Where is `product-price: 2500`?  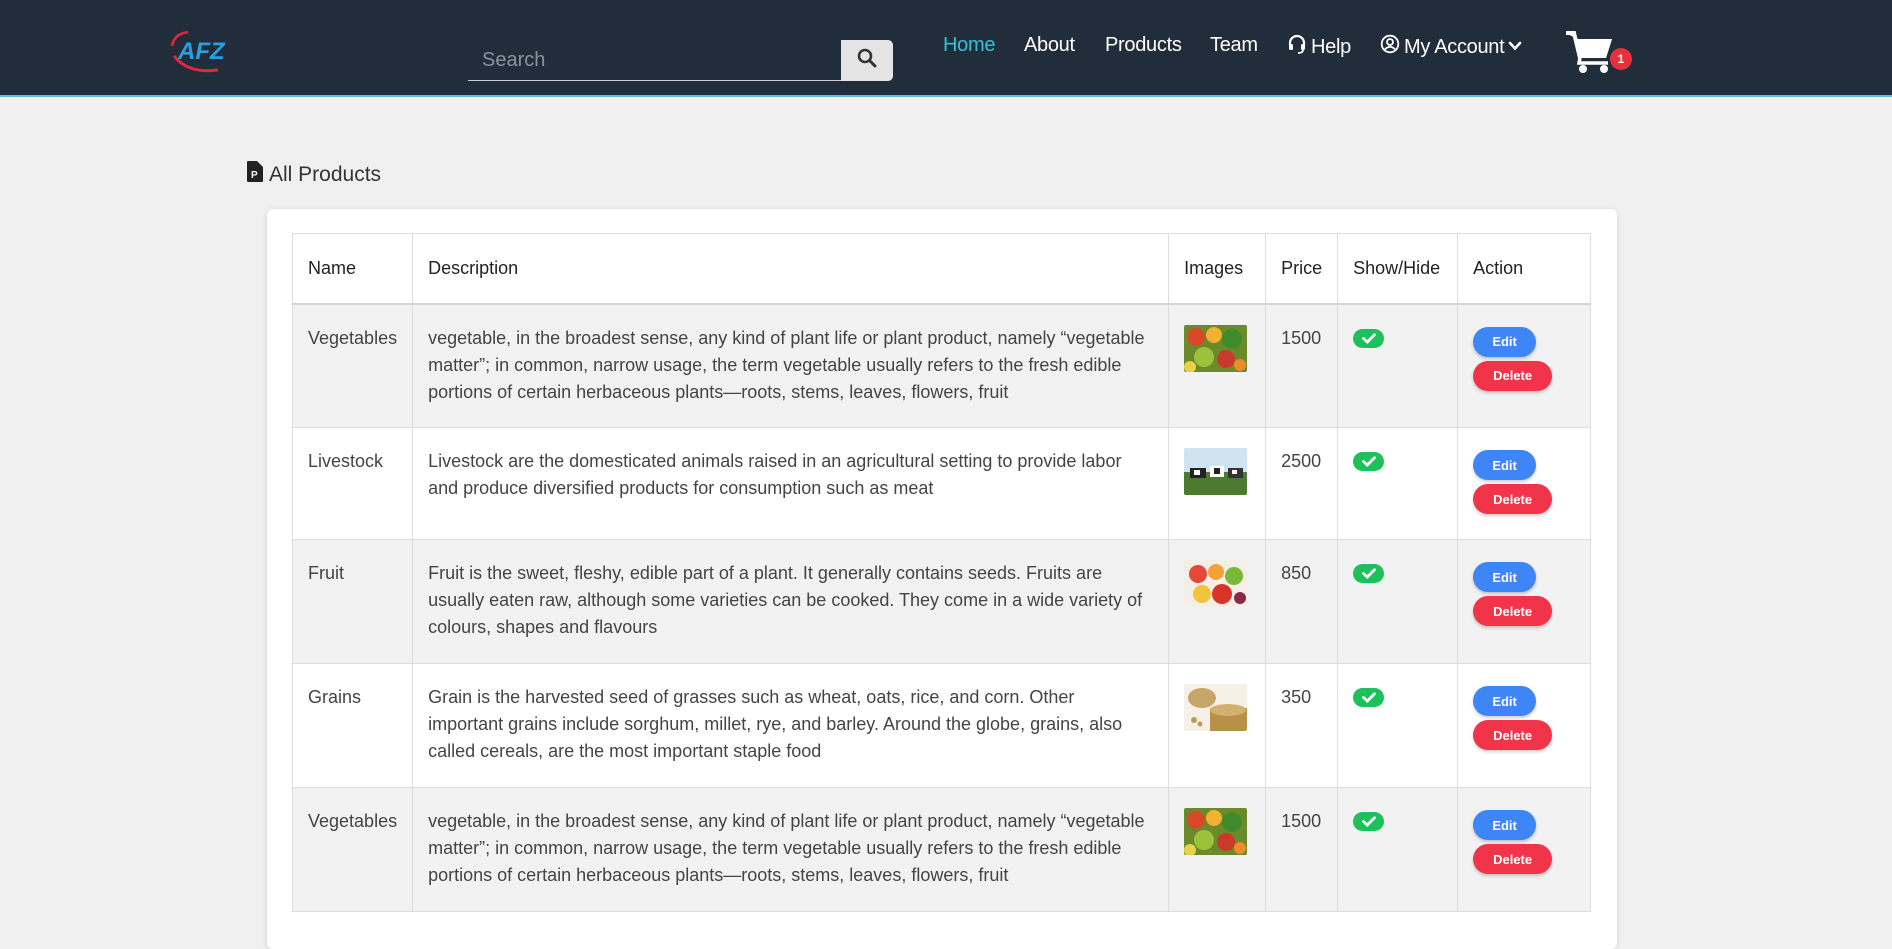 product-price: 2500 is located at coordinates (1302, 483).